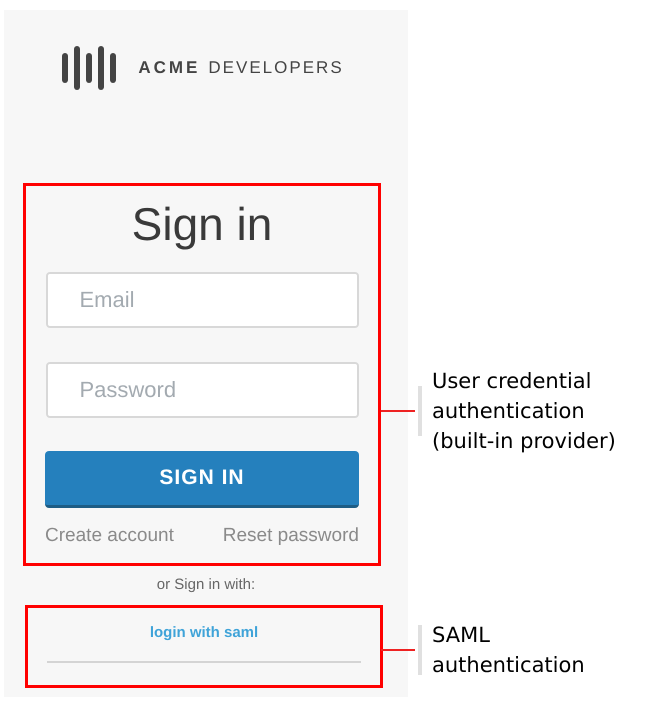  What do you see at coordinates (202, 390) in the screenshot?
I see `password-field: Password` at bounding box center [202, 390].